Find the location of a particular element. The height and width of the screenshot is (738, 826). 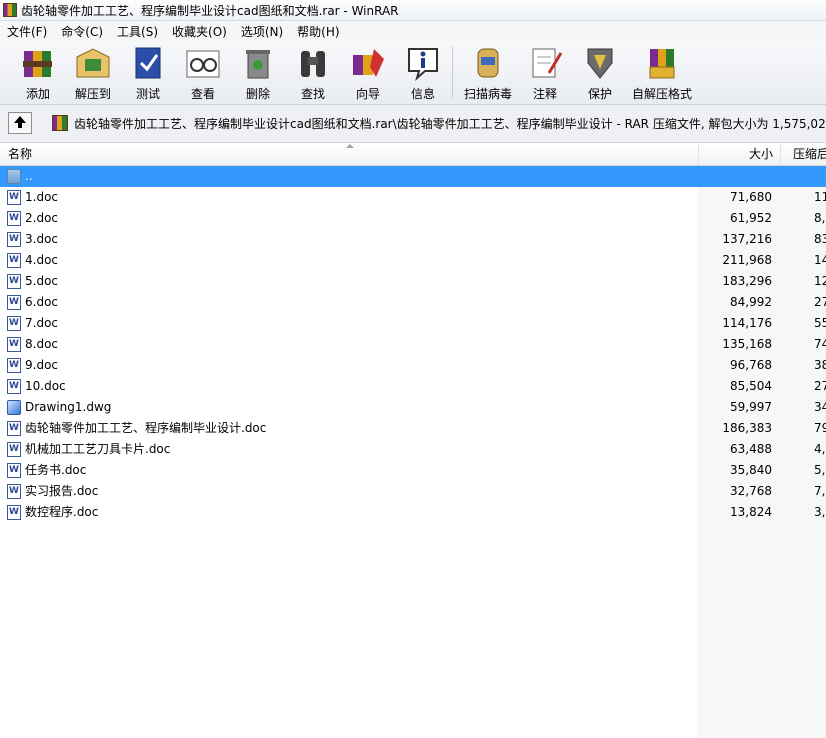

list-item: 机械加工工艺刀具卡片.doc 63,488 4, is located at coordinates (413, 449).